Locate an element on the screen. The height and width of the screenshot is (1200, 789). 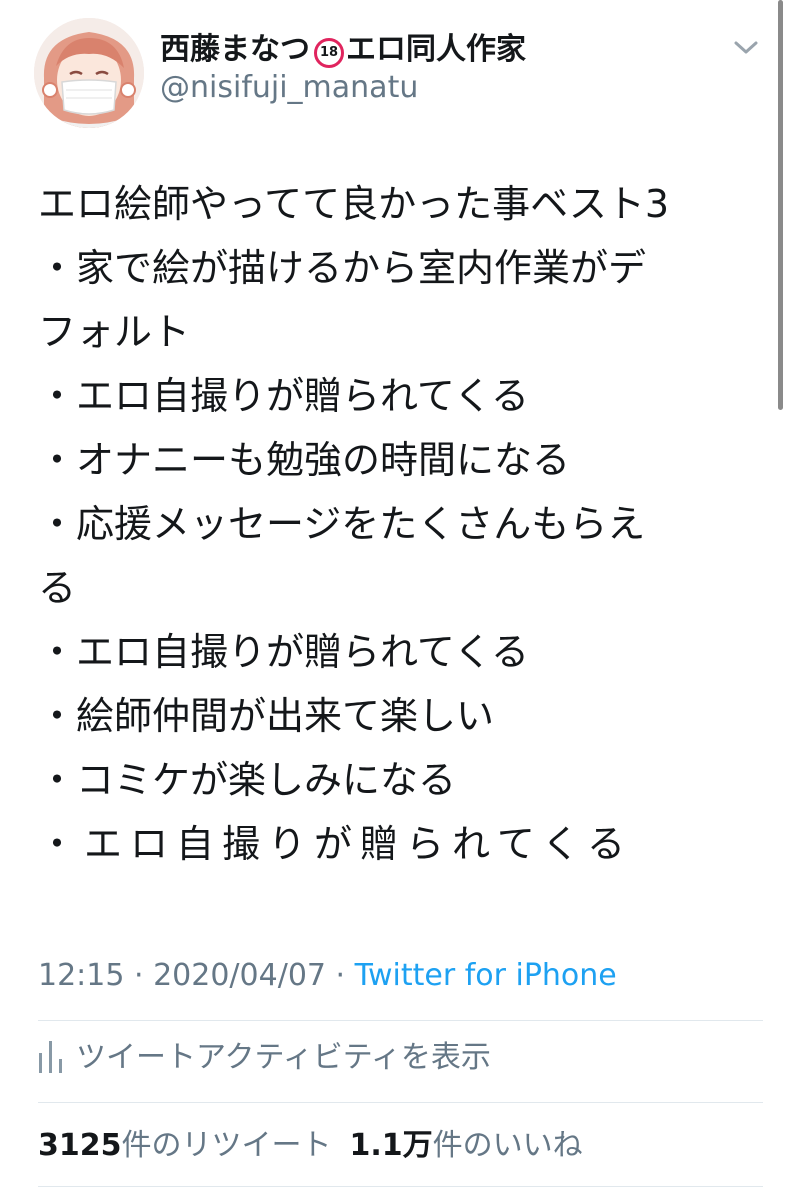
display-name: 西藤まなつ 18 エロ同人作家 is located at coordinates (343, 50).